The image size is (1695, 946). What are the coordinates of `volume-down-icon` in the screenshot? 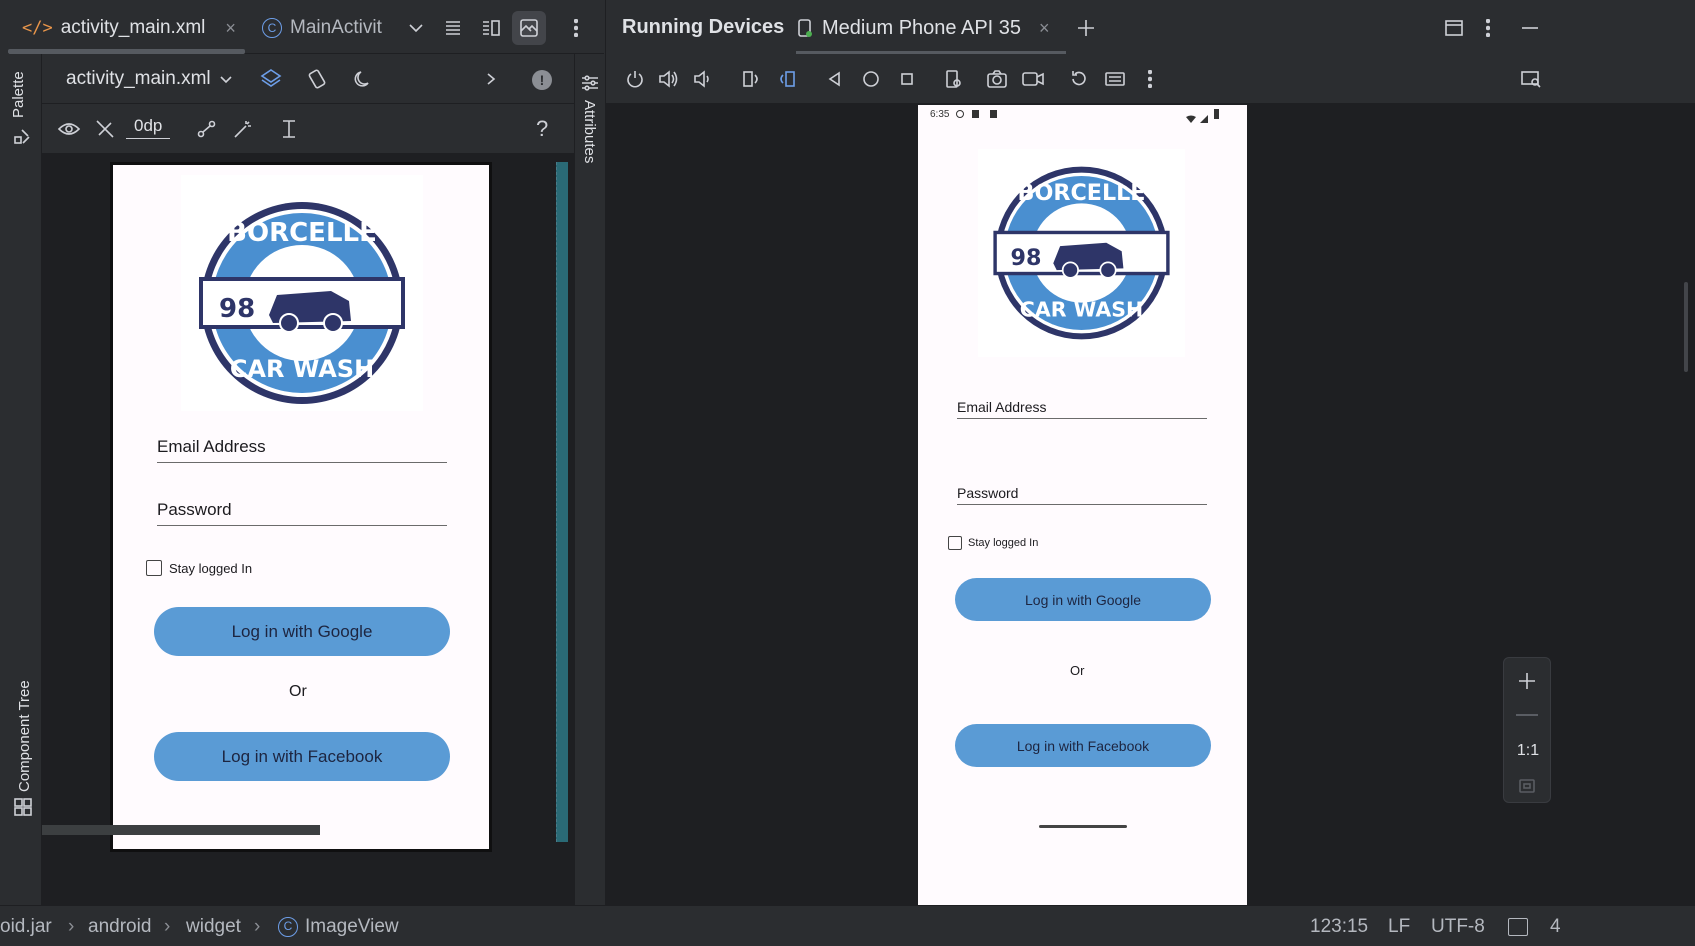 It's located at (703, 79).